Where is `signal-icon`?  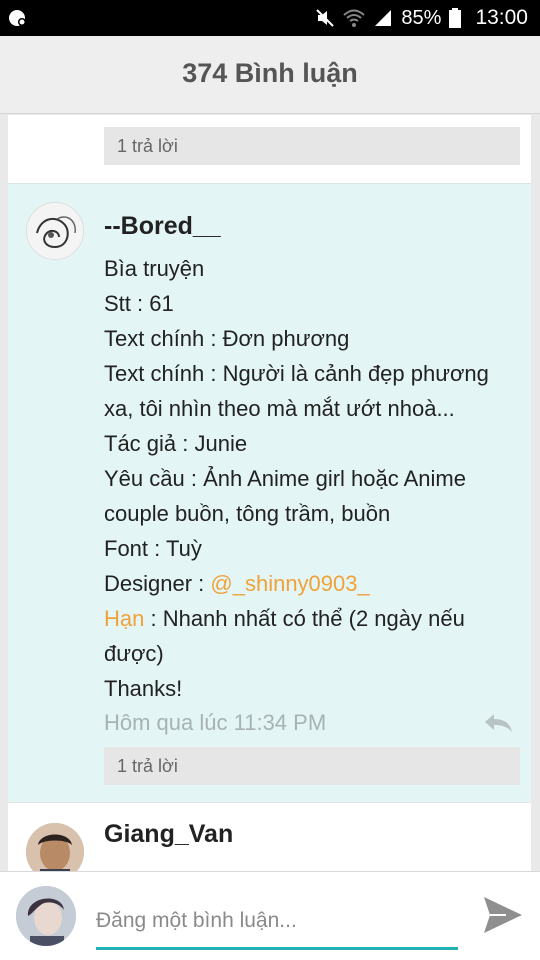 signal-icon is located at coordinates (383, 18).